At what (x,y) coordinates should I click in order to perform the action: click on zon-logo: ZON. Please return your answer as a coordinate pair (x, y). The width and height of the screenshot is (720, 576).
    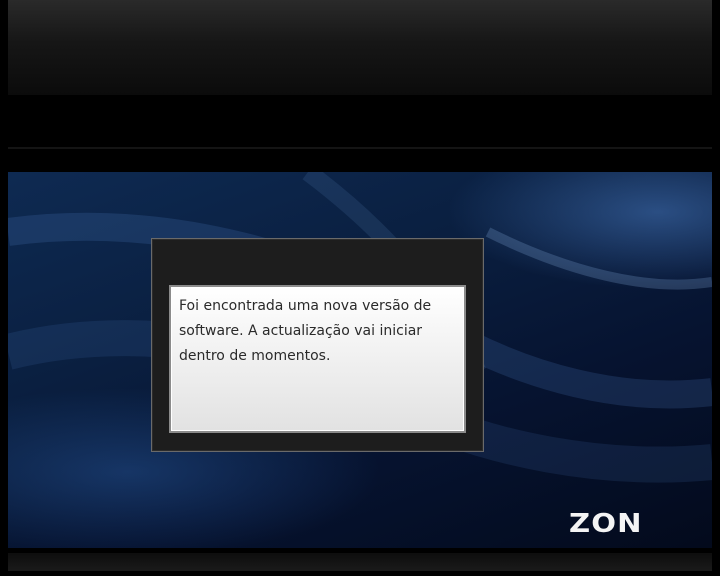
    Looking at the image, I should click on (606, 524).